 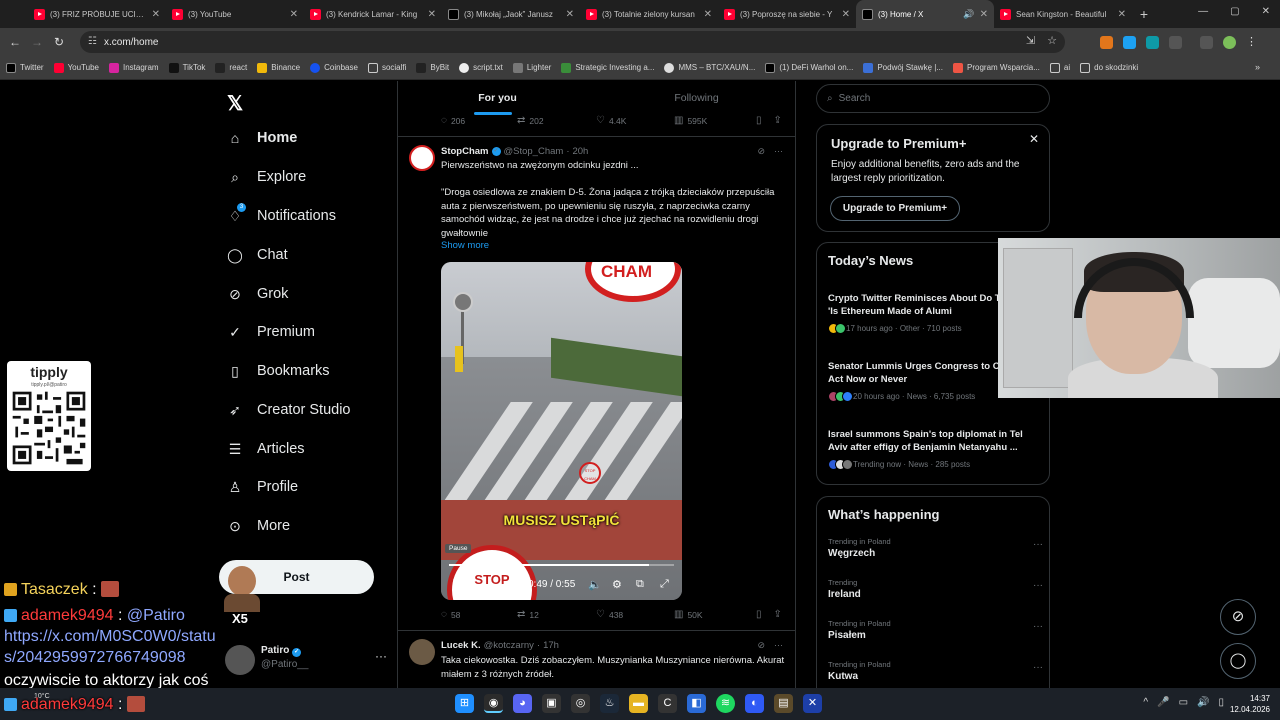 I want to click on battery-icon: ▯, so click(x=1221, y=702).